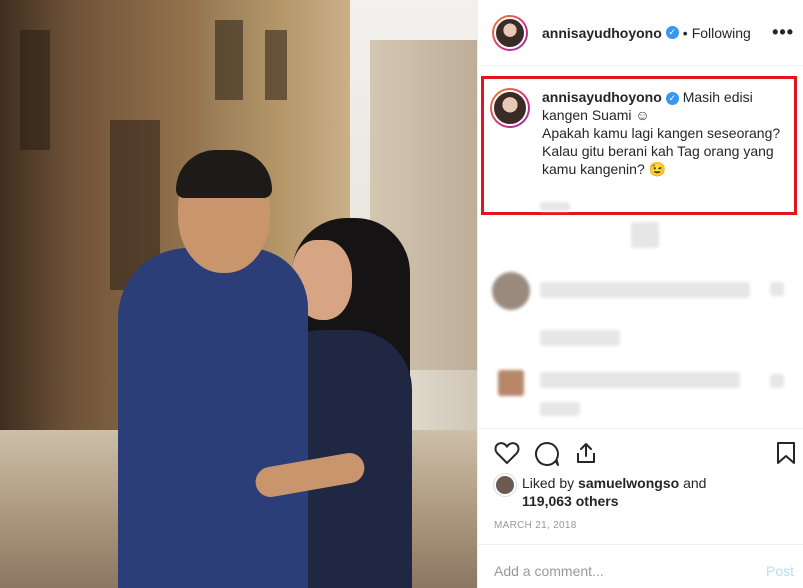 The image size is (803, 588). Describe the element at coordinates (213, 418) in the screenshot. I see `man-shirt` at that location.